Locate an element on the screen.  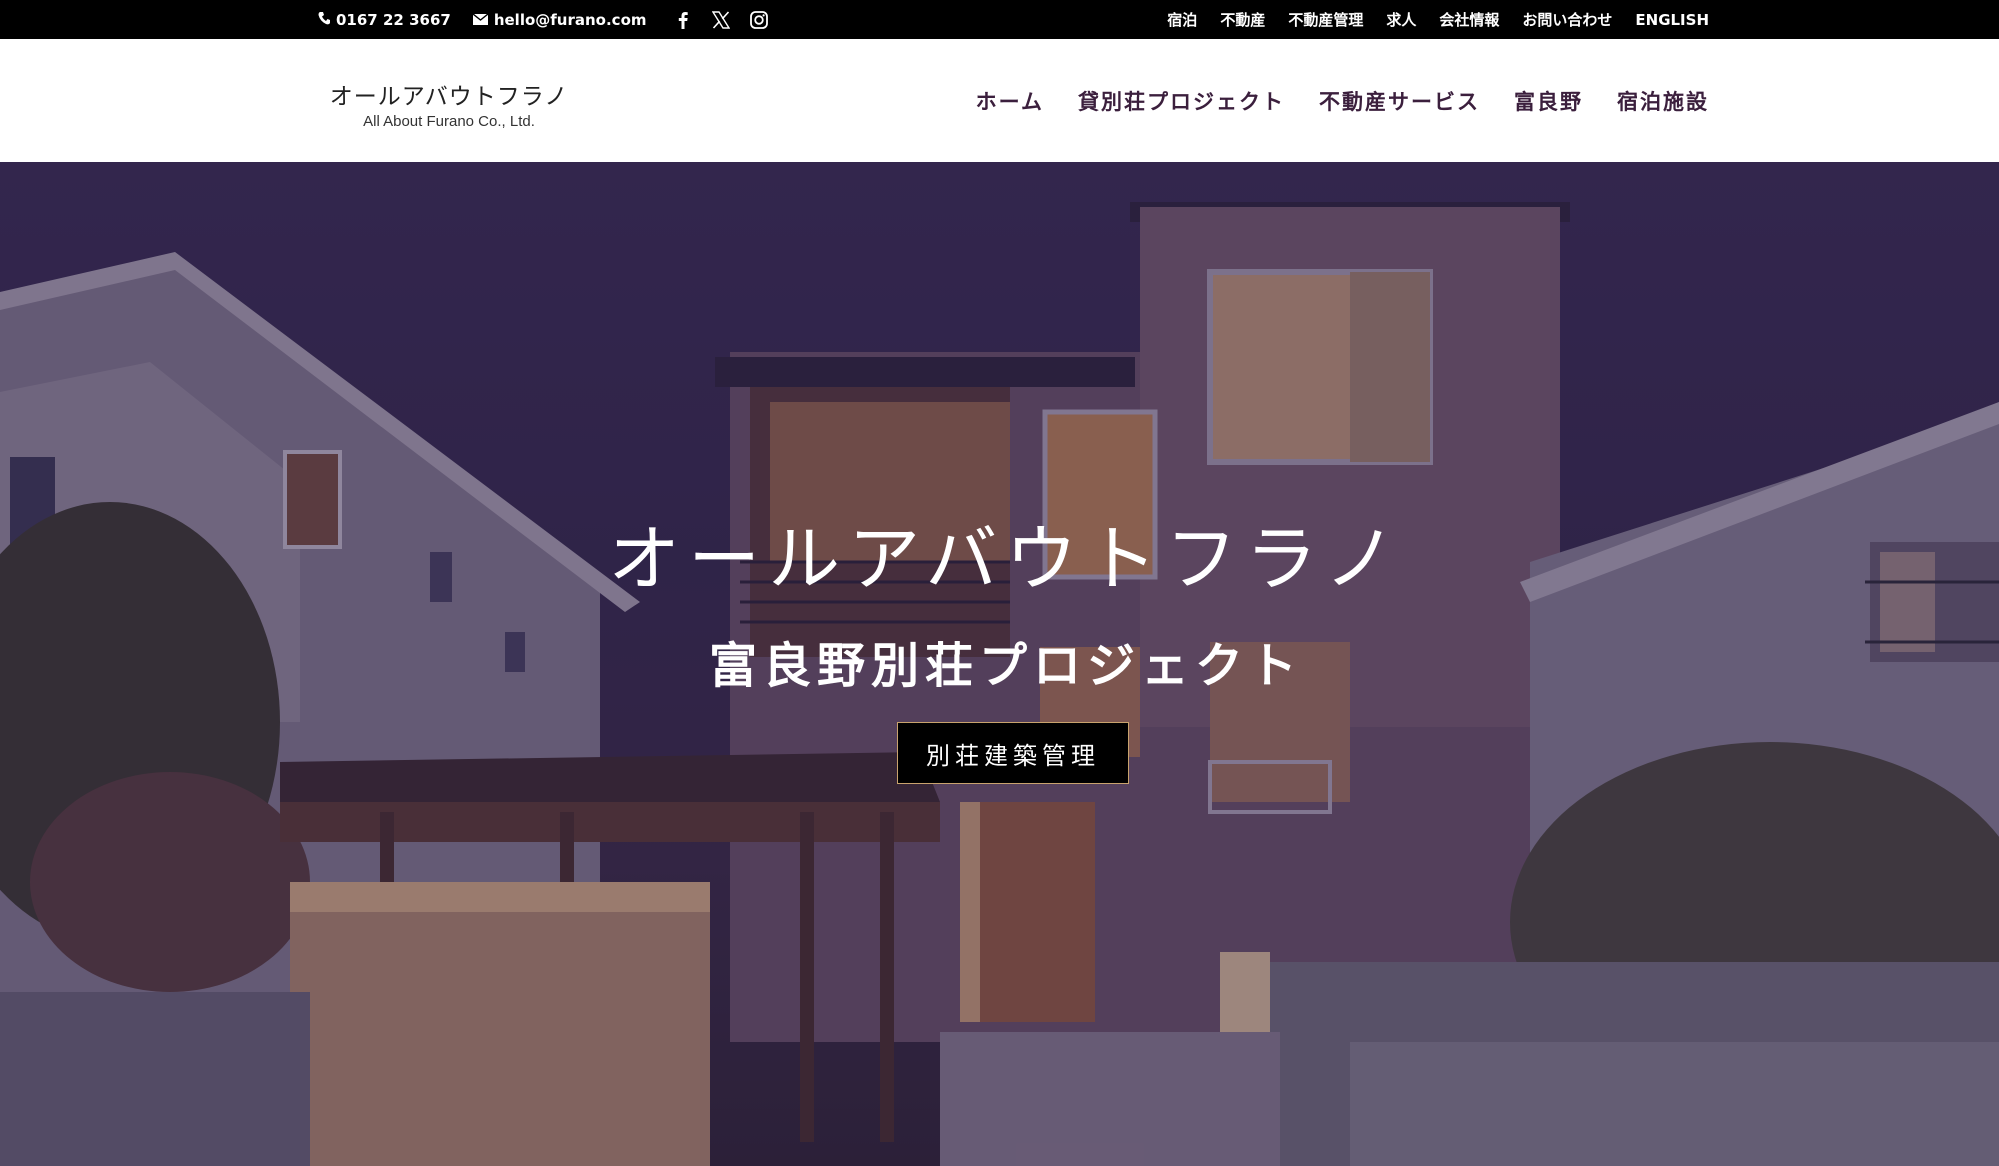
main-nav: ホーム 貸別荘プロジェクト 不動産サービス 富良野 宿泊施設 is located at coordinates (1342, 100).